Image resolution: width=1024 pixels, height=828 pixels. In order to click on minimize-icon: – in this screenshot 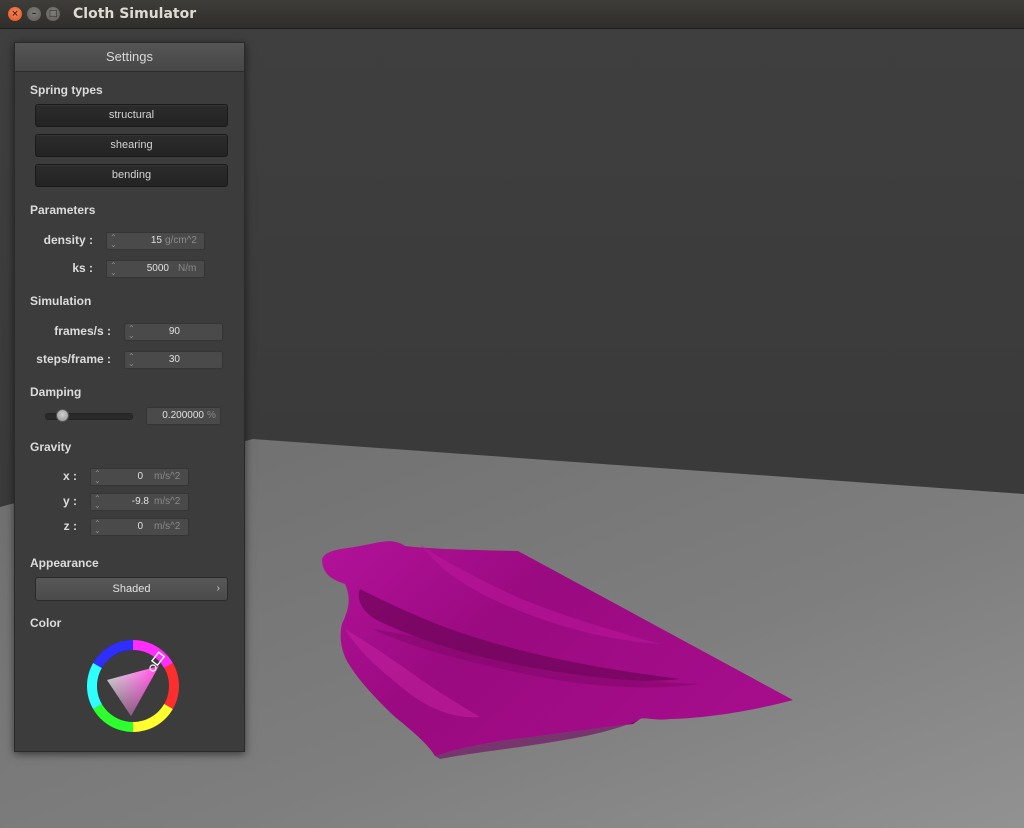, I will do `click(34, 14)`.